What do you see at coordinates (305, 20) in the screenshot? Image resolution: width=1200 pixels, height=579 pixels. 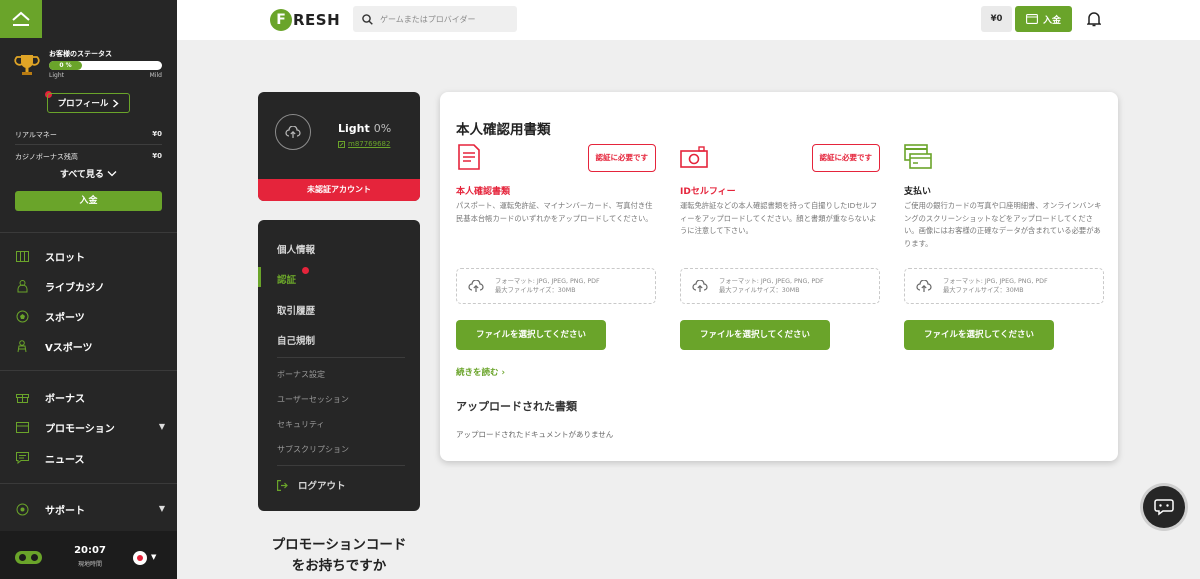 I see `logo: F RESH` at bounding box center [305, 20].